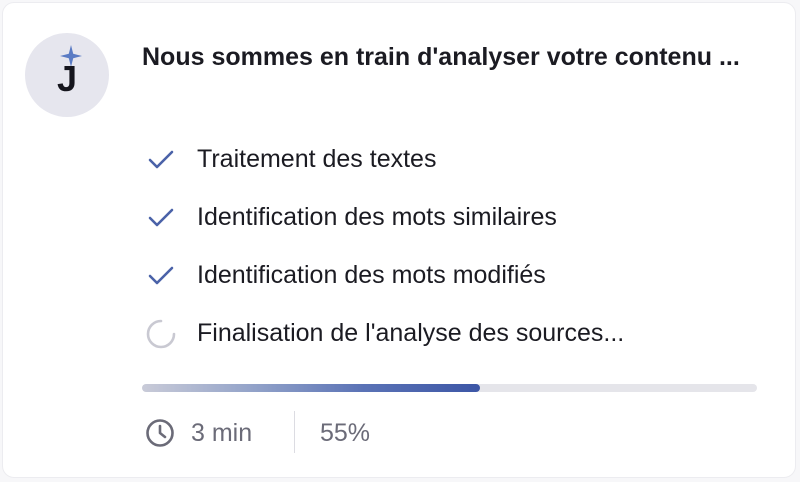  What do you see at coordinates (67, 78) in the screenshot?
I see `avatar-letter: J` at bounding box center [67, 78].